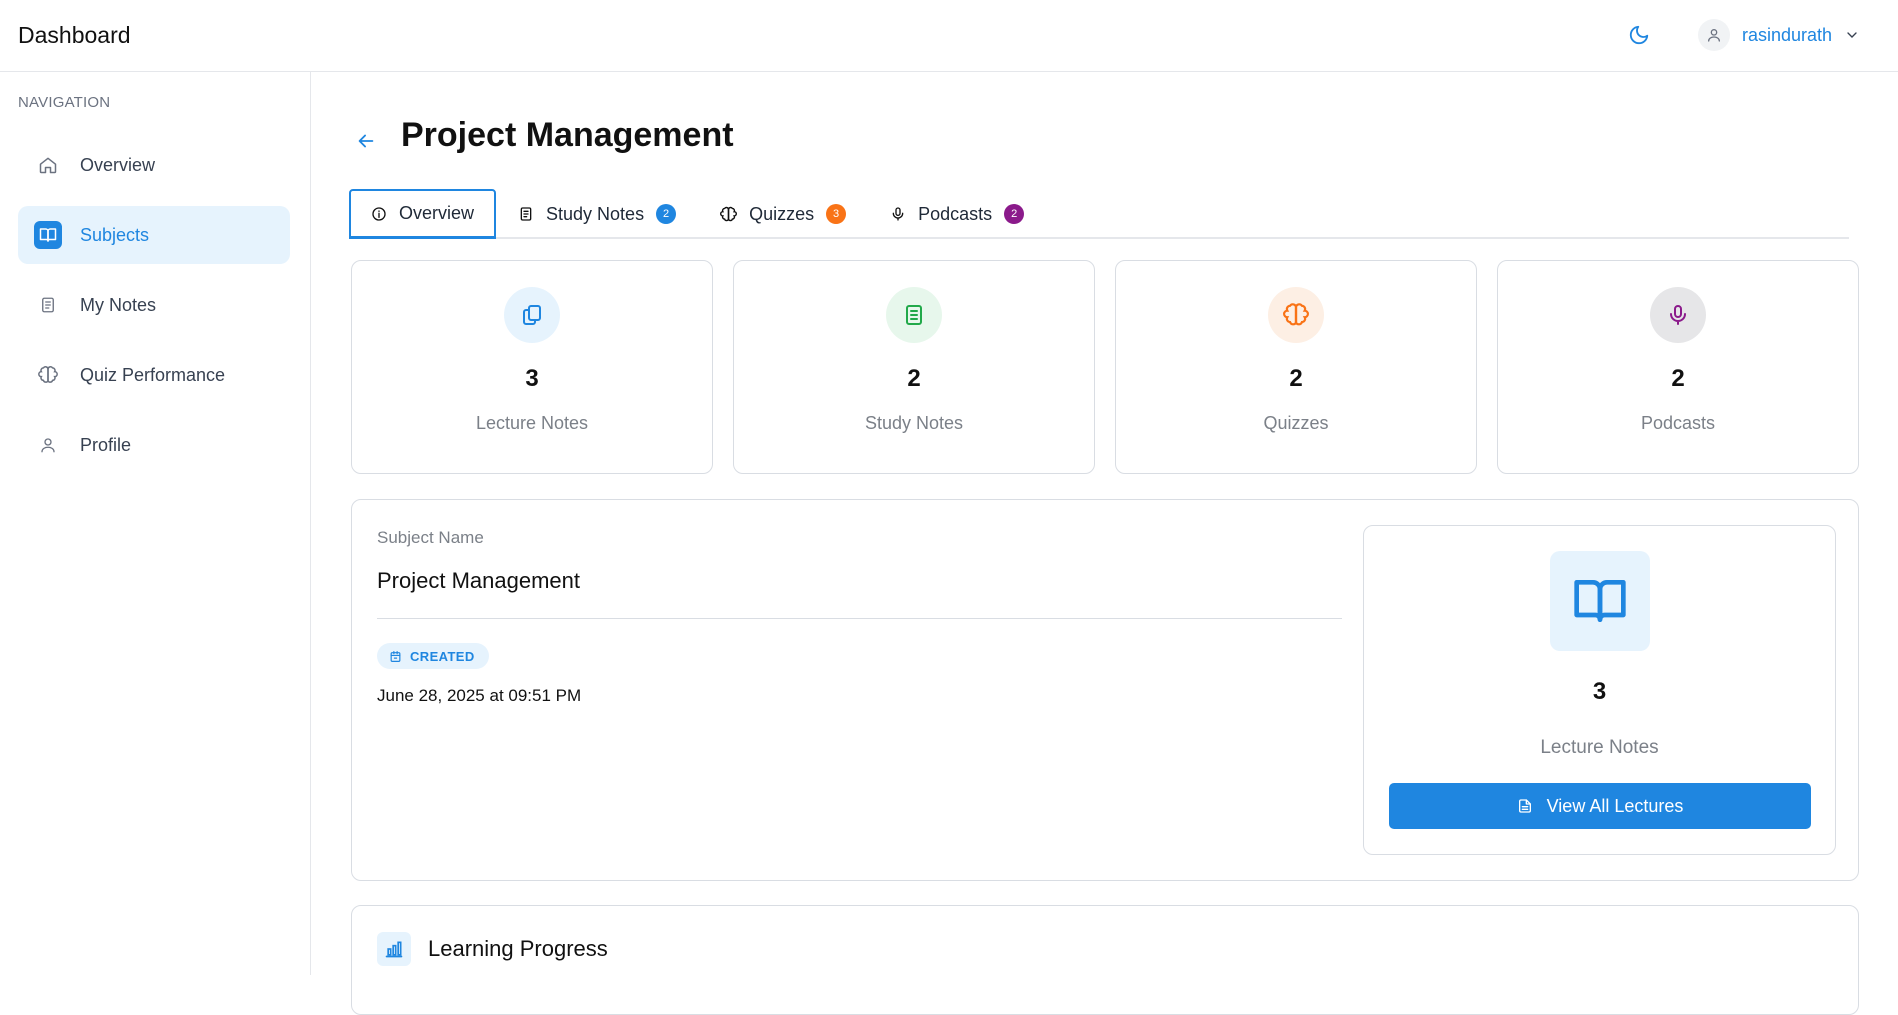 Image resolution: width=1898 pixels, height=1015 pixels. I want to click on stat-card-lecture-notes: 3 Lecture Notes, so click(532, 367).